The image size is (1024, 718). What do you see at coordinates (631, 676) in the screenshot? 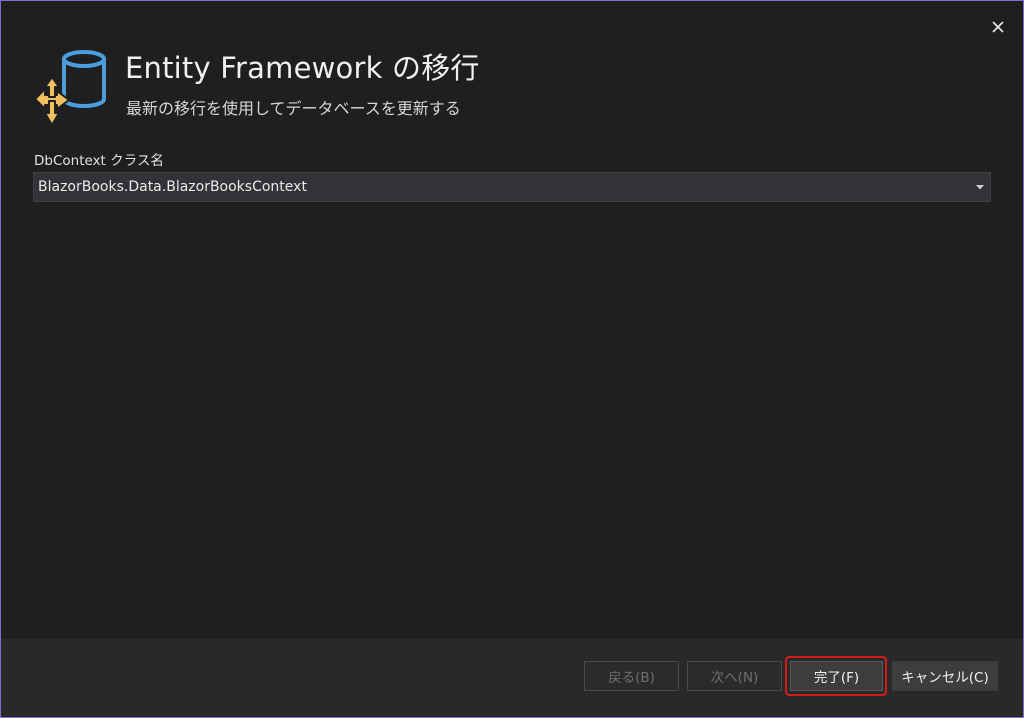
I see `back-button: 戻る(B)` at bounding box center [631, 676].